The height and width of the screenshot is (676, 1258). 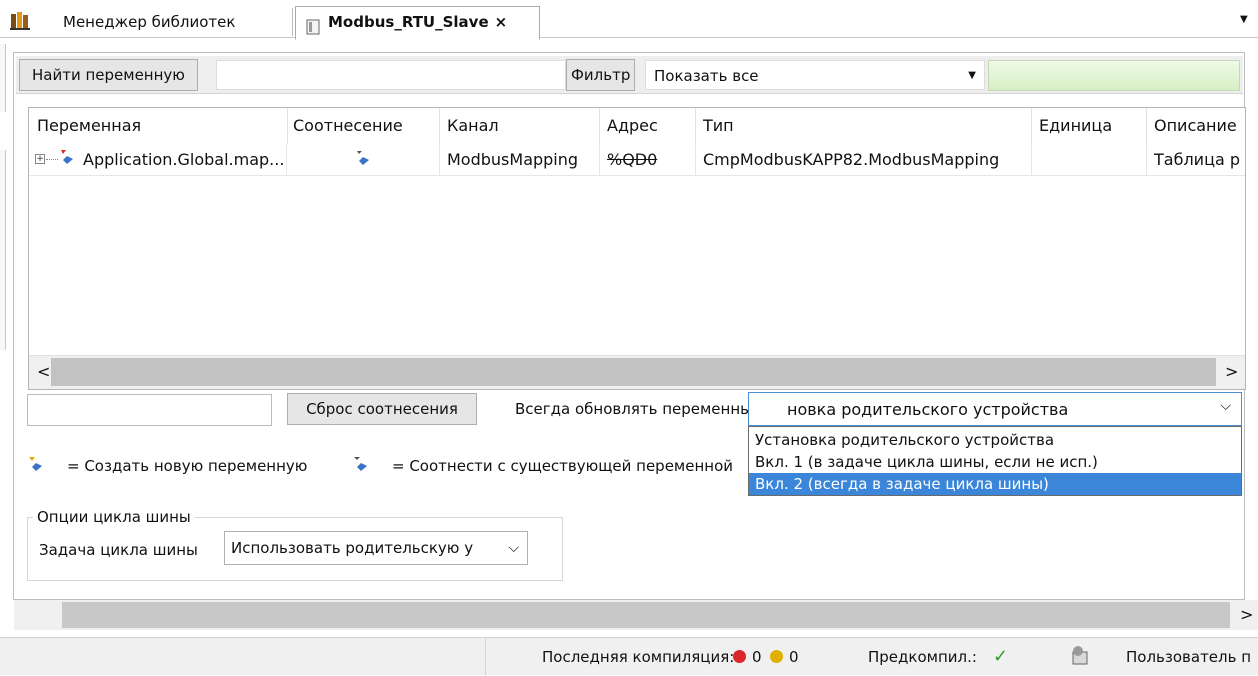 I want to click on col-type: Тип, so click(x=718, y=125).